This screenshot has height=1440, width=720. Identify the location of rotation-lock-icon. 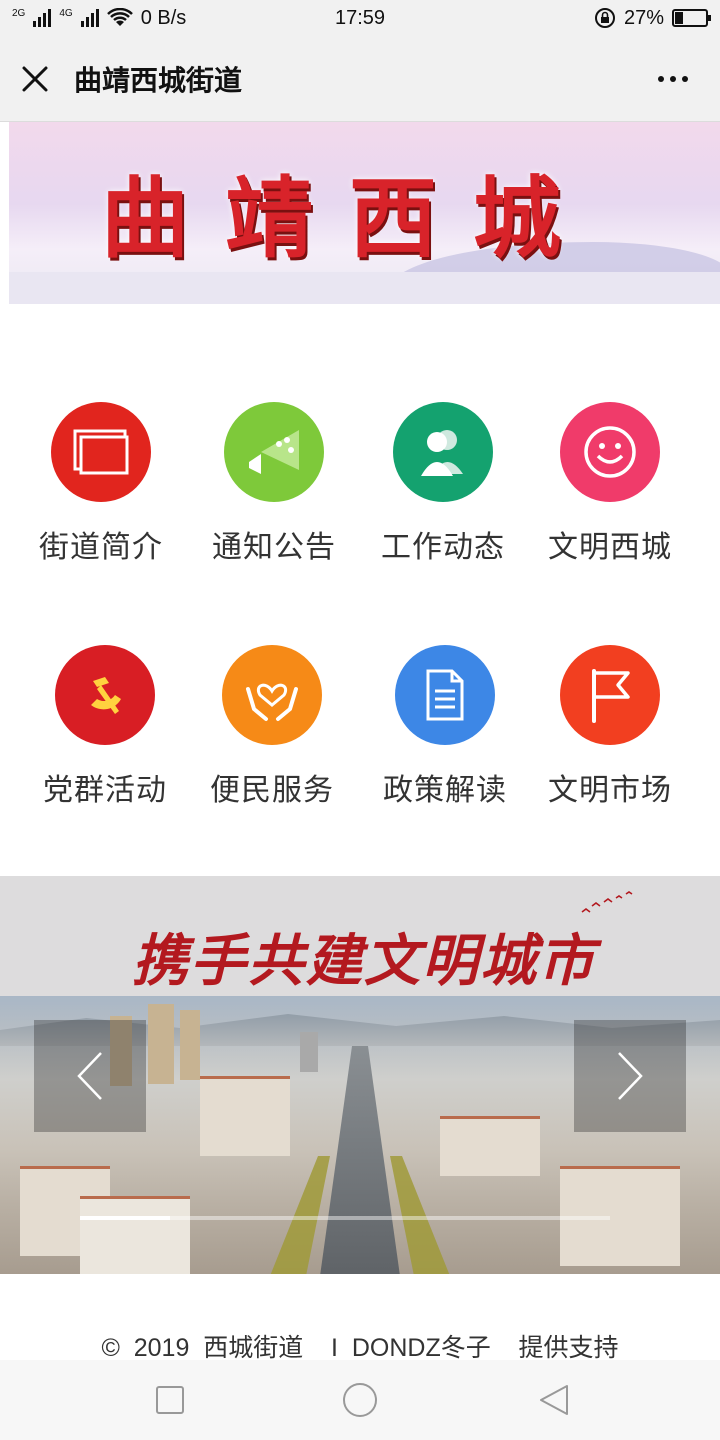
(604, 18).